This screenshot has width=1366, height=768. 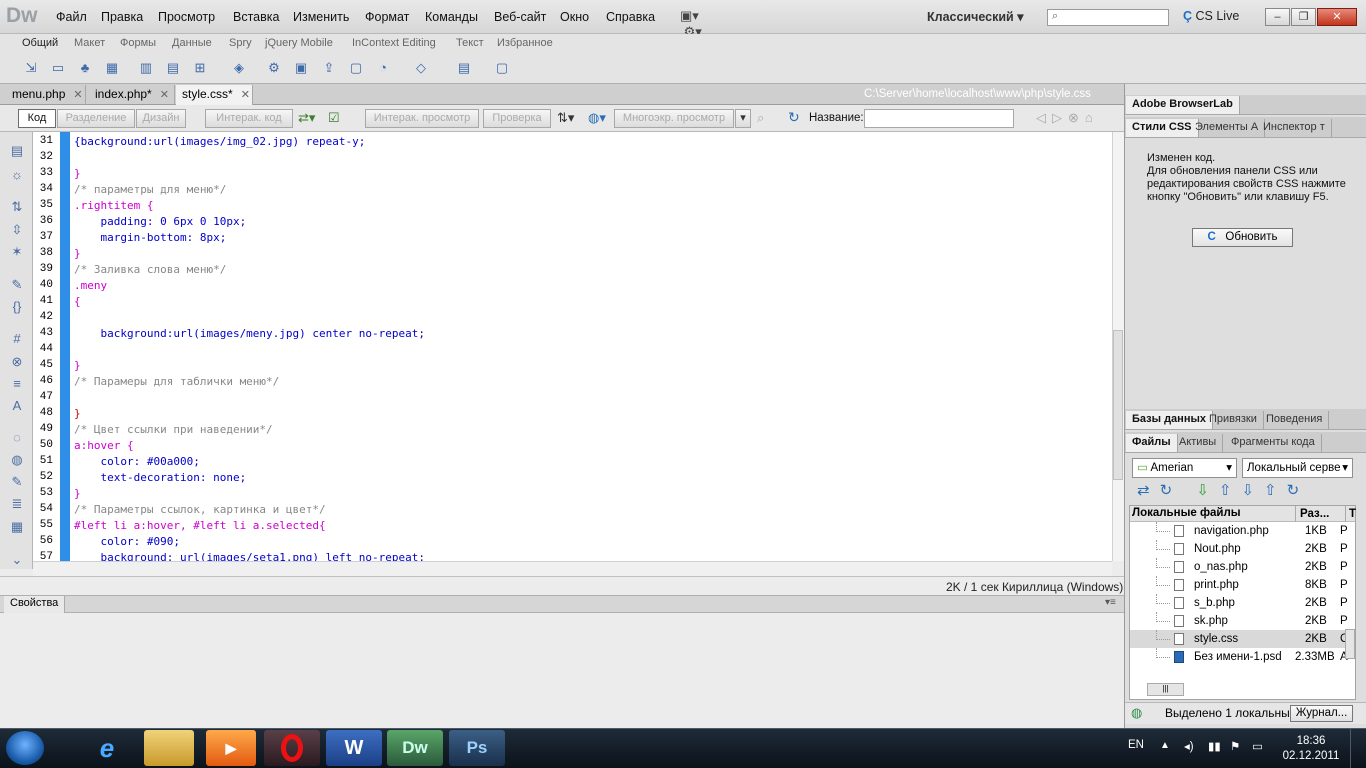 What do you see at coordinates (565, 118) in the screenshot?
I see `file-management-icon: ⇅▾` at bounding box center [565, 118].